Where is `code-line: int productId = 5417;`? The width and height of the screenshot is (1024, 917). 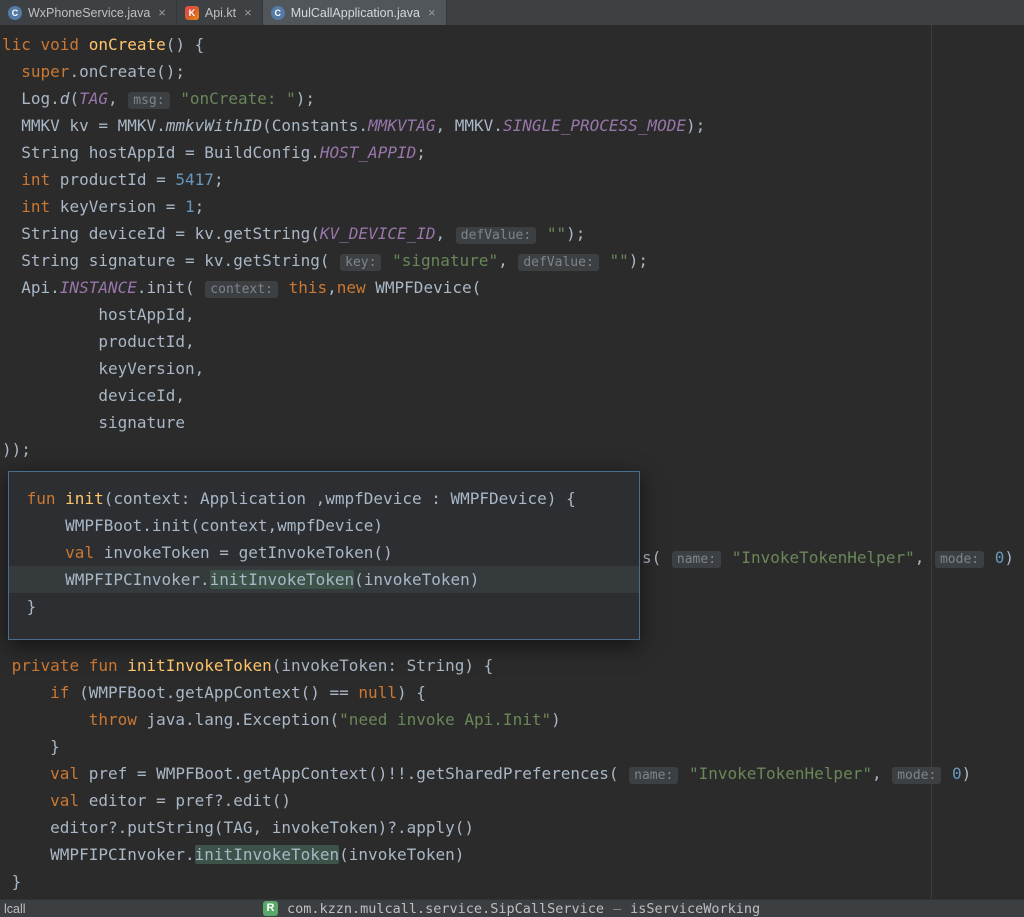
code-line: int productId = 5417; is located at coordinates (513, 179).